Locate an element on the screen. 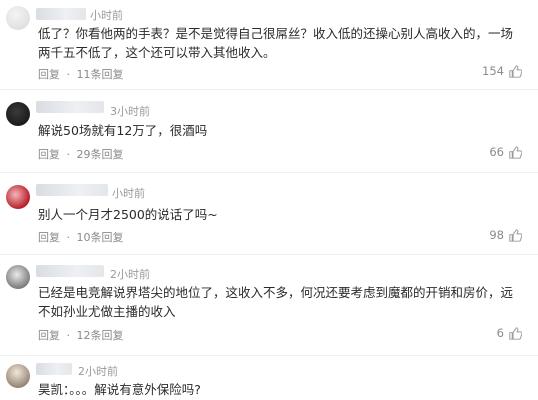 The height and width of the screenshot is (400, 538). like-button: 154 is located at coordinates (502, 71).